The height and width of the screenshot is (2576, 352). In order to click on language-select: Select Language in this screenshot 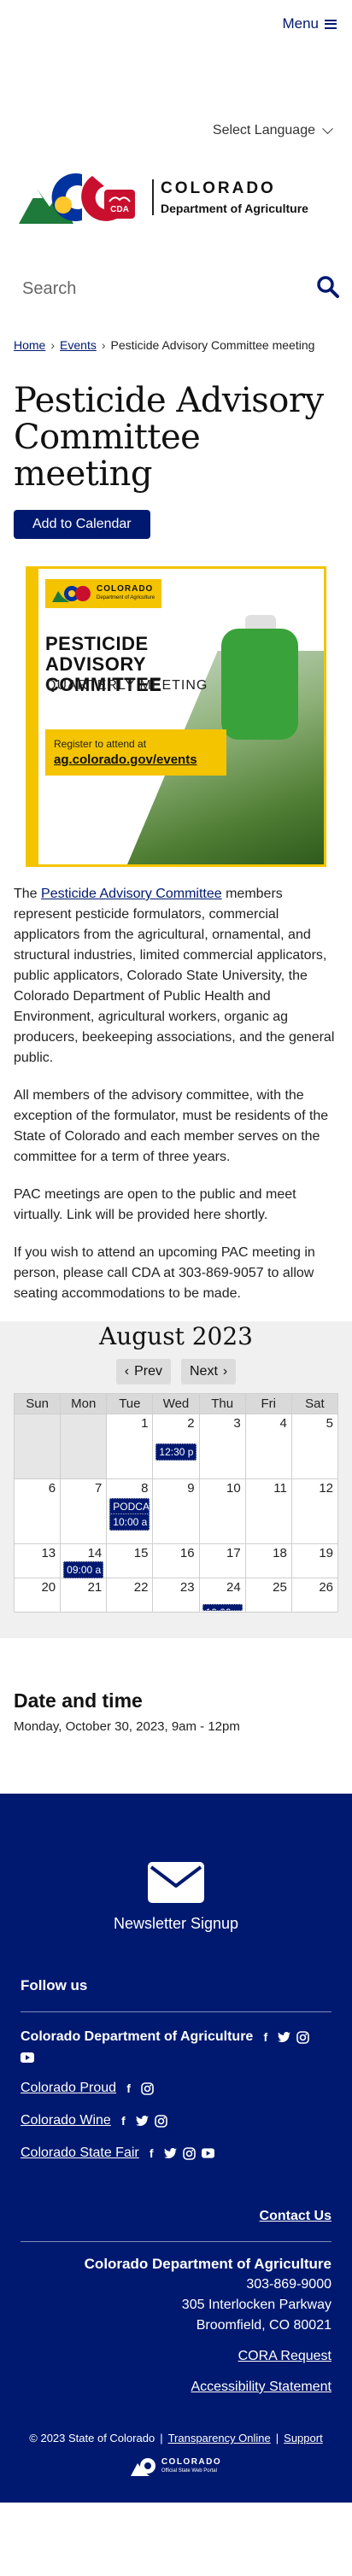, I will do `click(272, 130)`.